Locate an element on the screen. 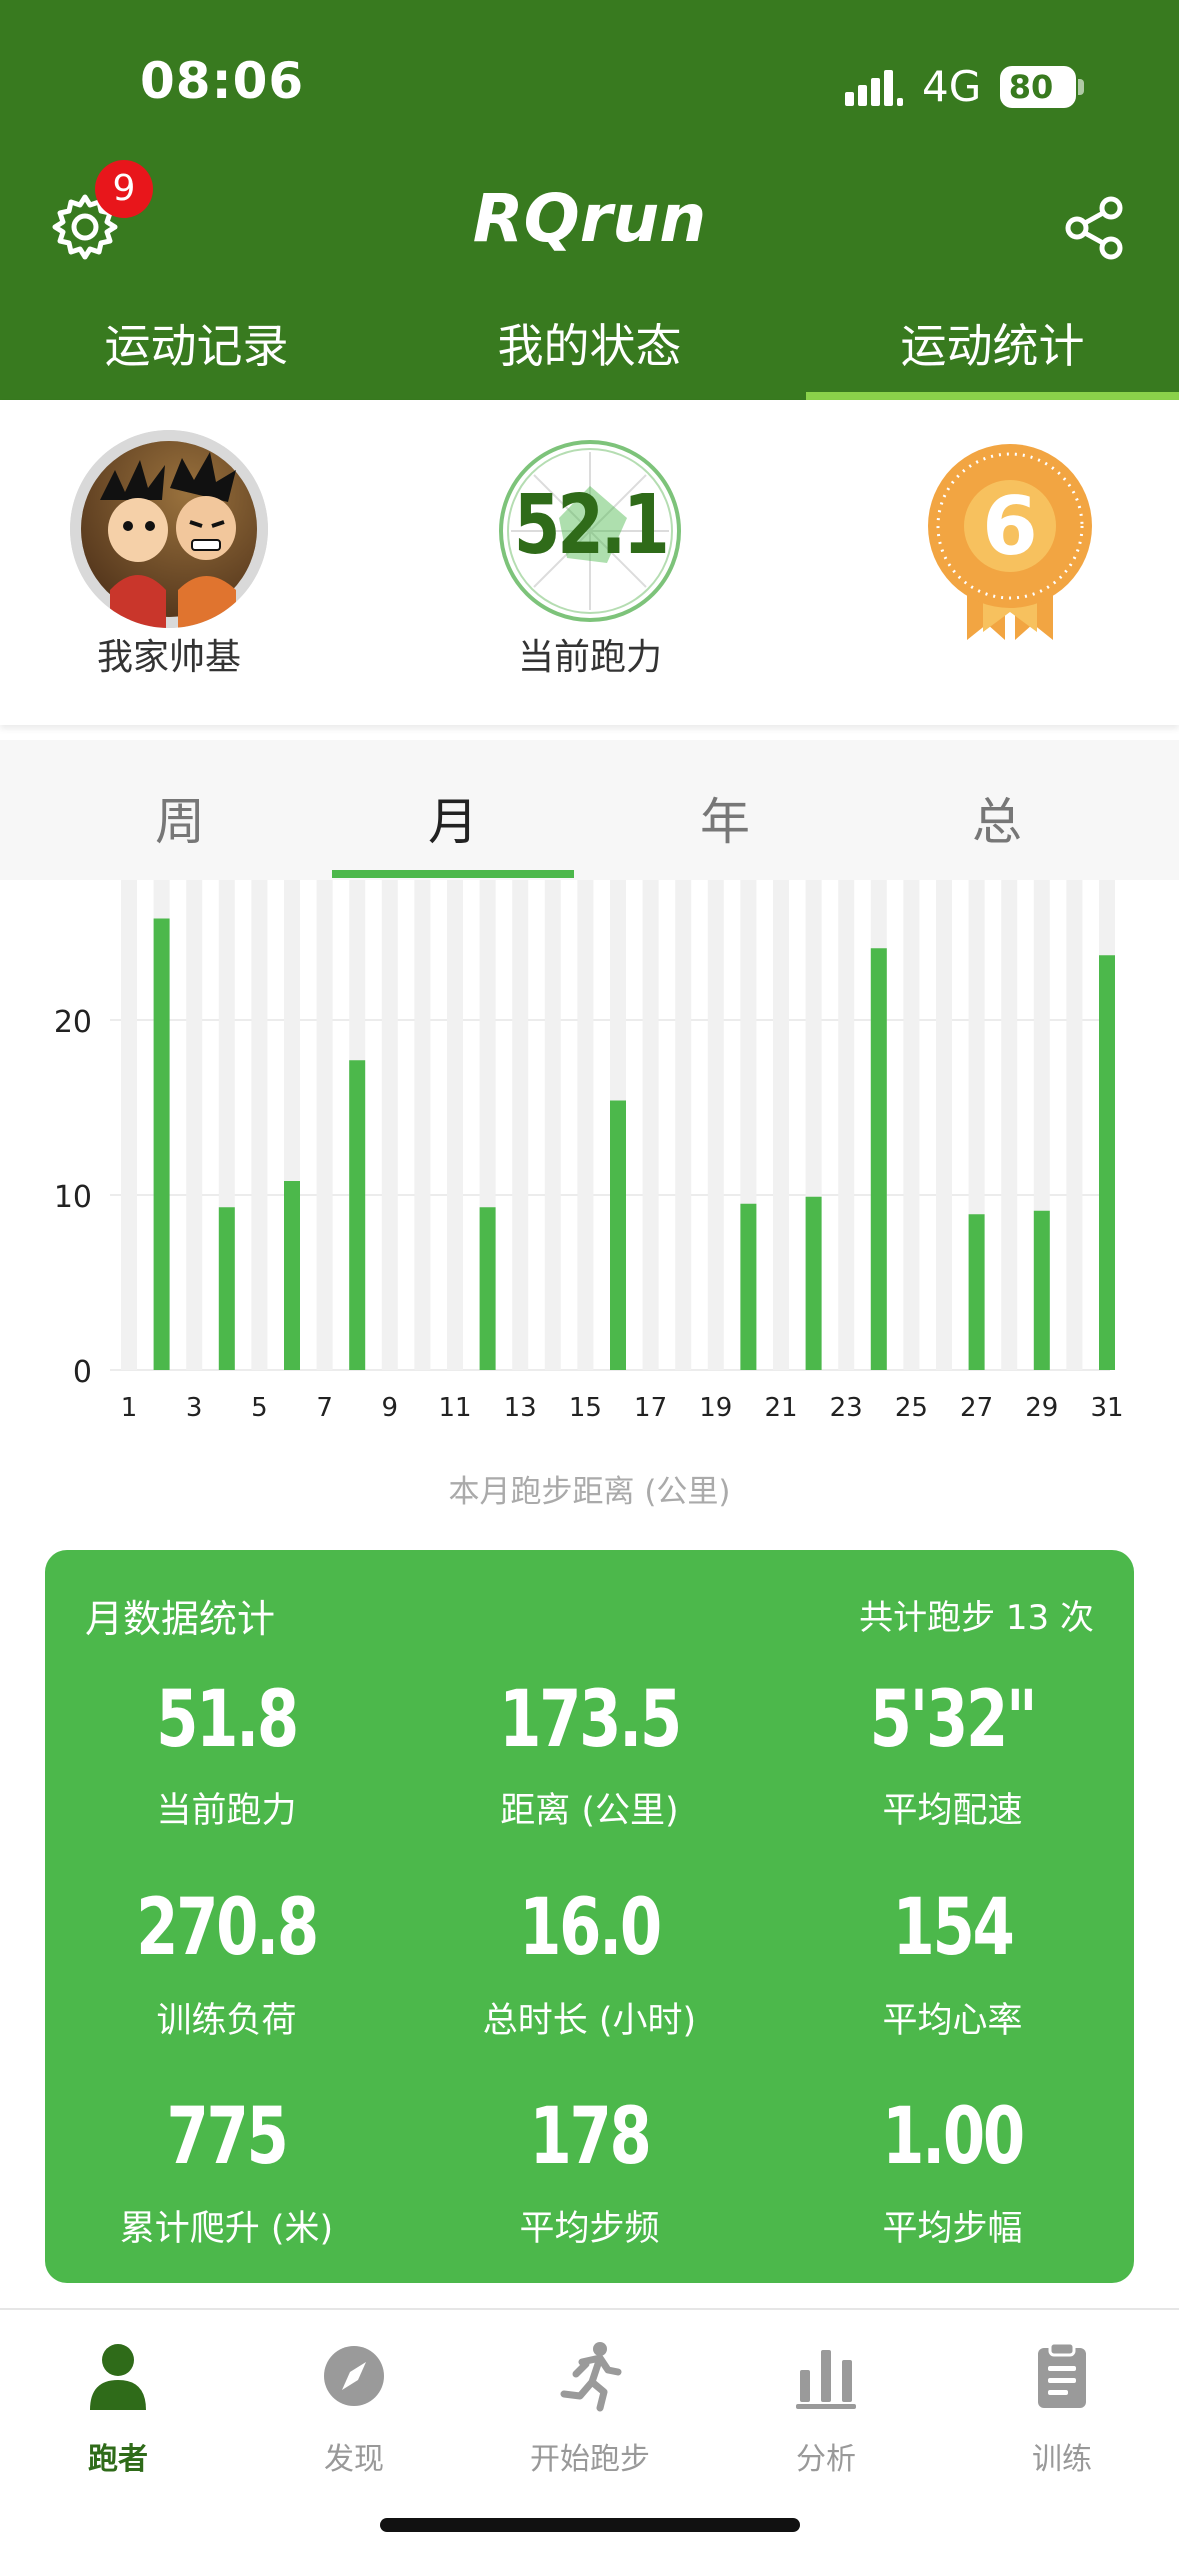  clipboard-icon is located at coordinates (1062, 2374).